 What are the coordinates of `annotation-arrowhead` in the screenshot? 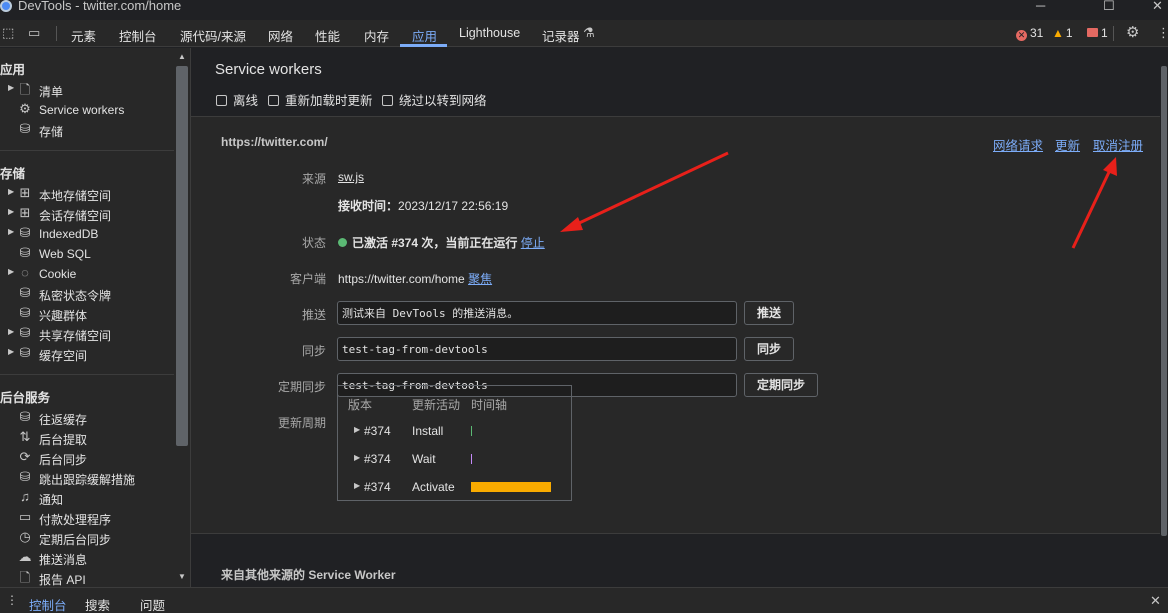 It's located at (571, 224).